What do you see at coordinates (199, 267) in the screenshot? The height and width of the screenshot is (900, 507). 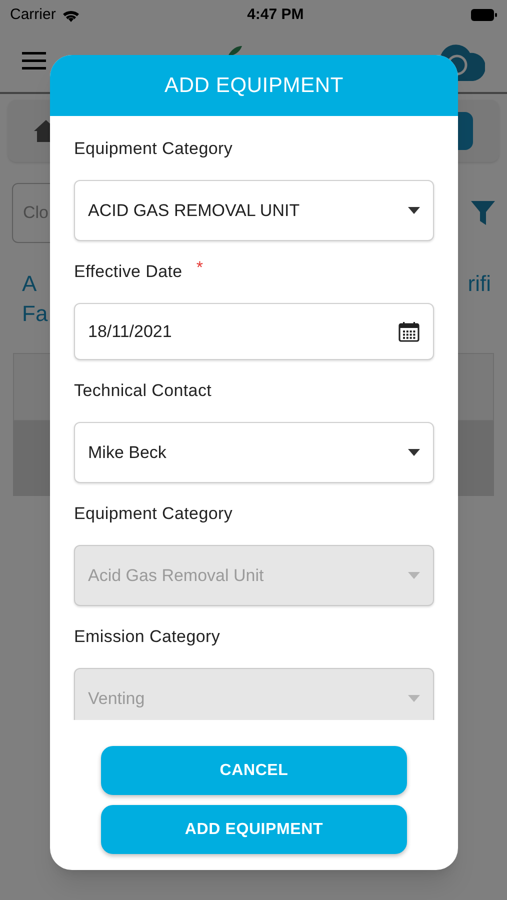 I see `required-asterisk: *` at bounding box center [199, 267].